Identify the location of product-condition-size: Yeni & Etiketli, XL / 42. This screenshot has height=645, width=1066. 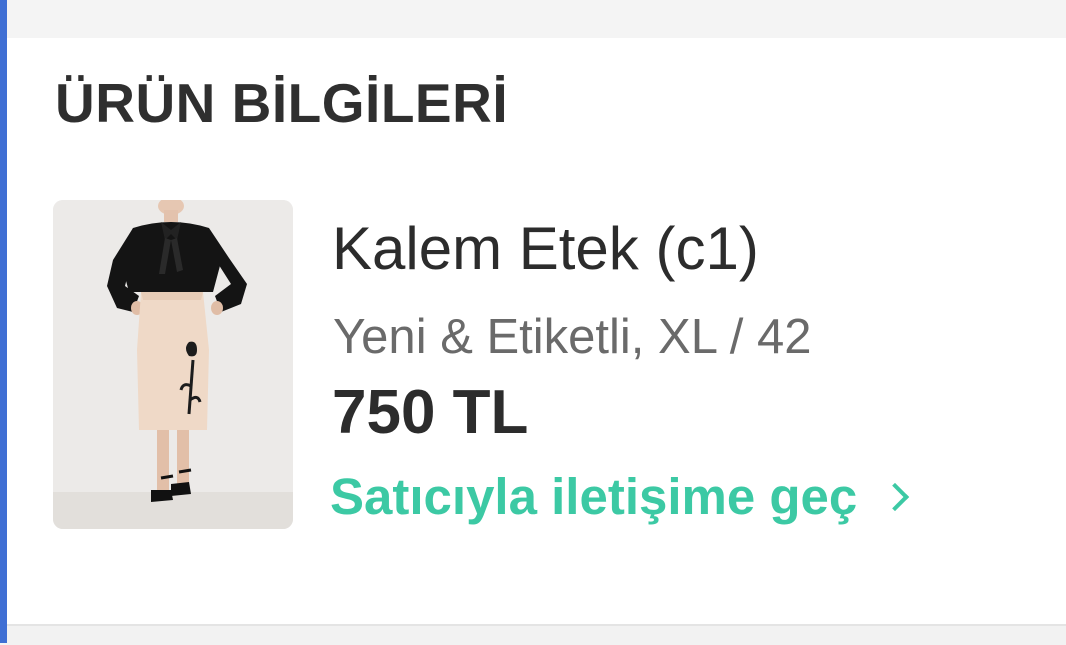
(572, 337).